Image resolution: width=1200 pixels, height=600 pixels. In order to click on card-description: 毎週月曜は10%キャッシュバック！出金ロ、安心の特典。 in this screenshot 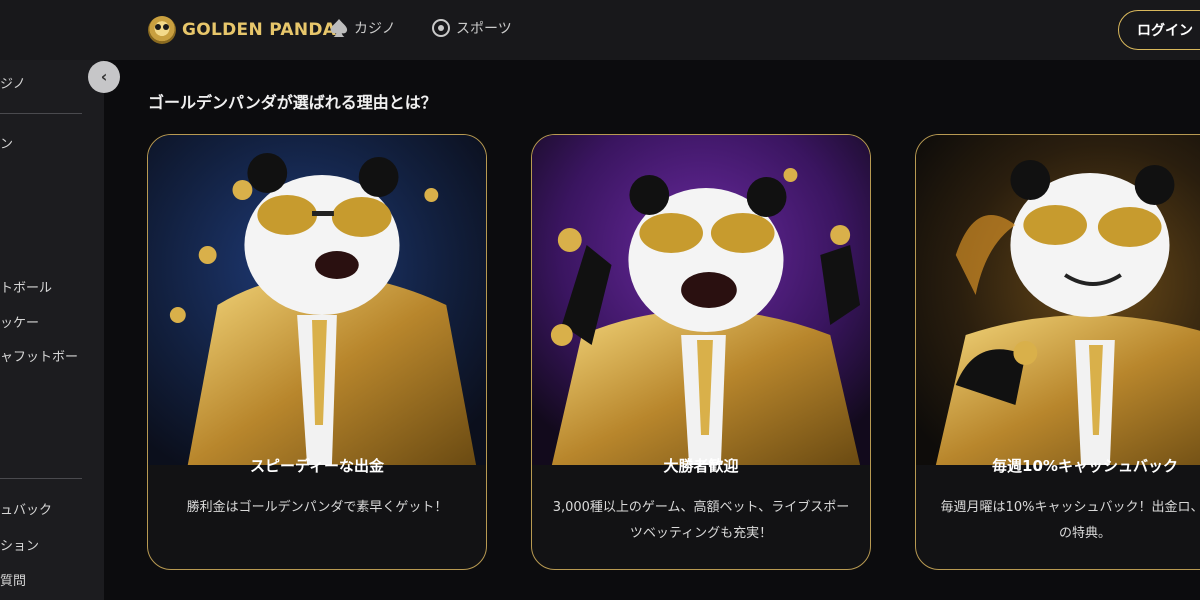, I will do `click(1070, 520)`.